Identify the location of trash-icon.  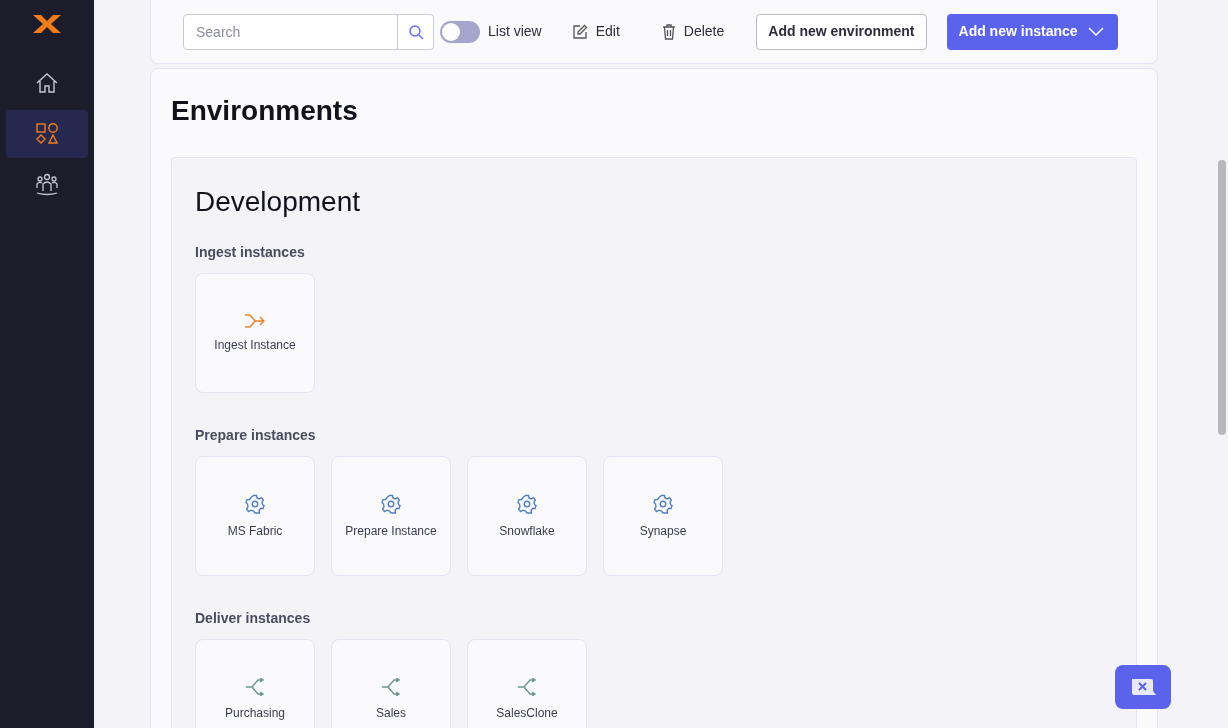
(668, 31).